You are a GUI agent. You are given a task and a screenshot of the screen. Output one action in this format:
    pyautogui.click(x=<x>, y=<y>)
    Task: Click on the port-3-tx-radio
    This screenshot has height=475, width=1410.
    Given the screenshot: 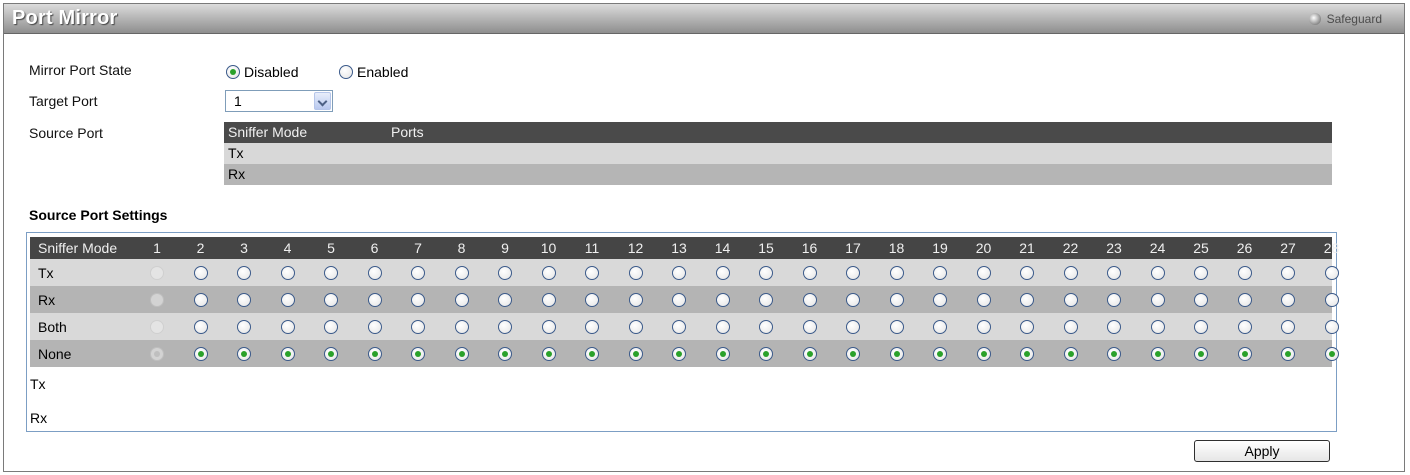 What is the action you would take?
    pyautogui.click(x=244, y=272)
    